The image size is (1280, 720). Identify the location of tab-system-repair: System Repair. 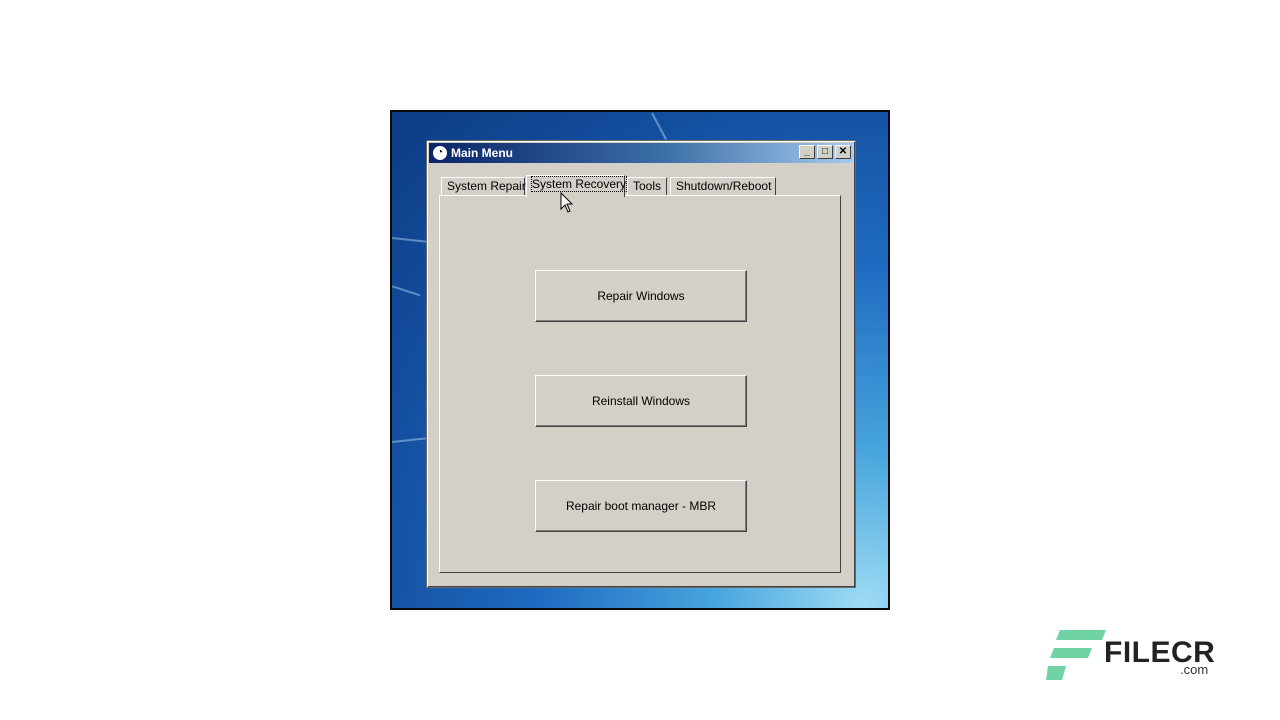
(483, 186).